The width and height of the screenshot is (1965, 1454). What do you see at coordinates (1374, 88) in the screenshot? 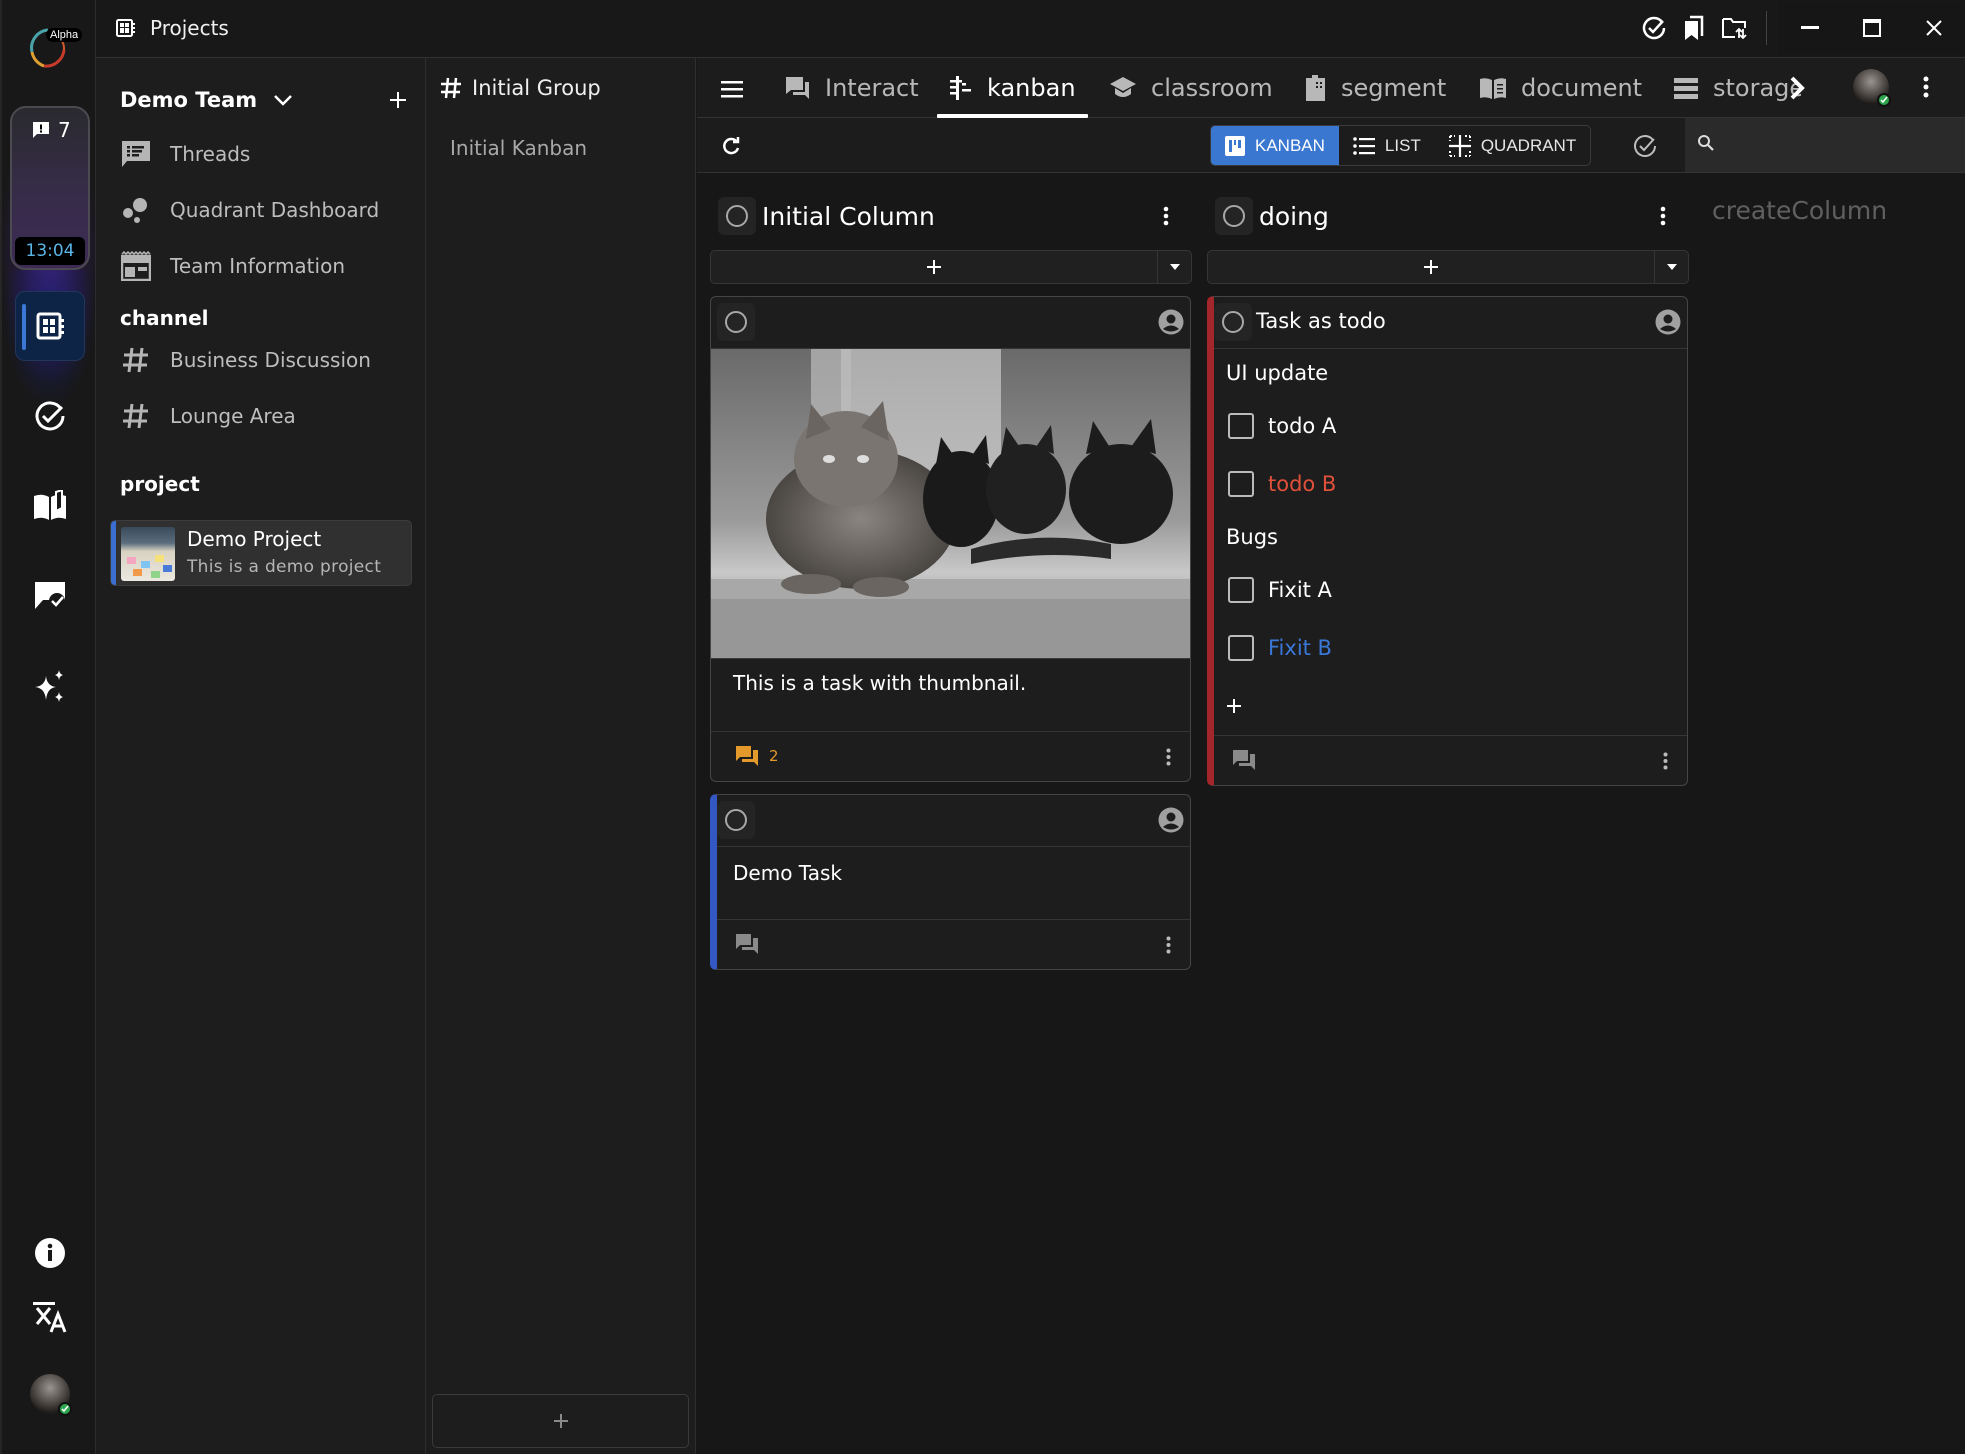
I see `tab-segment: segment` at bounding box center [1374, 88].